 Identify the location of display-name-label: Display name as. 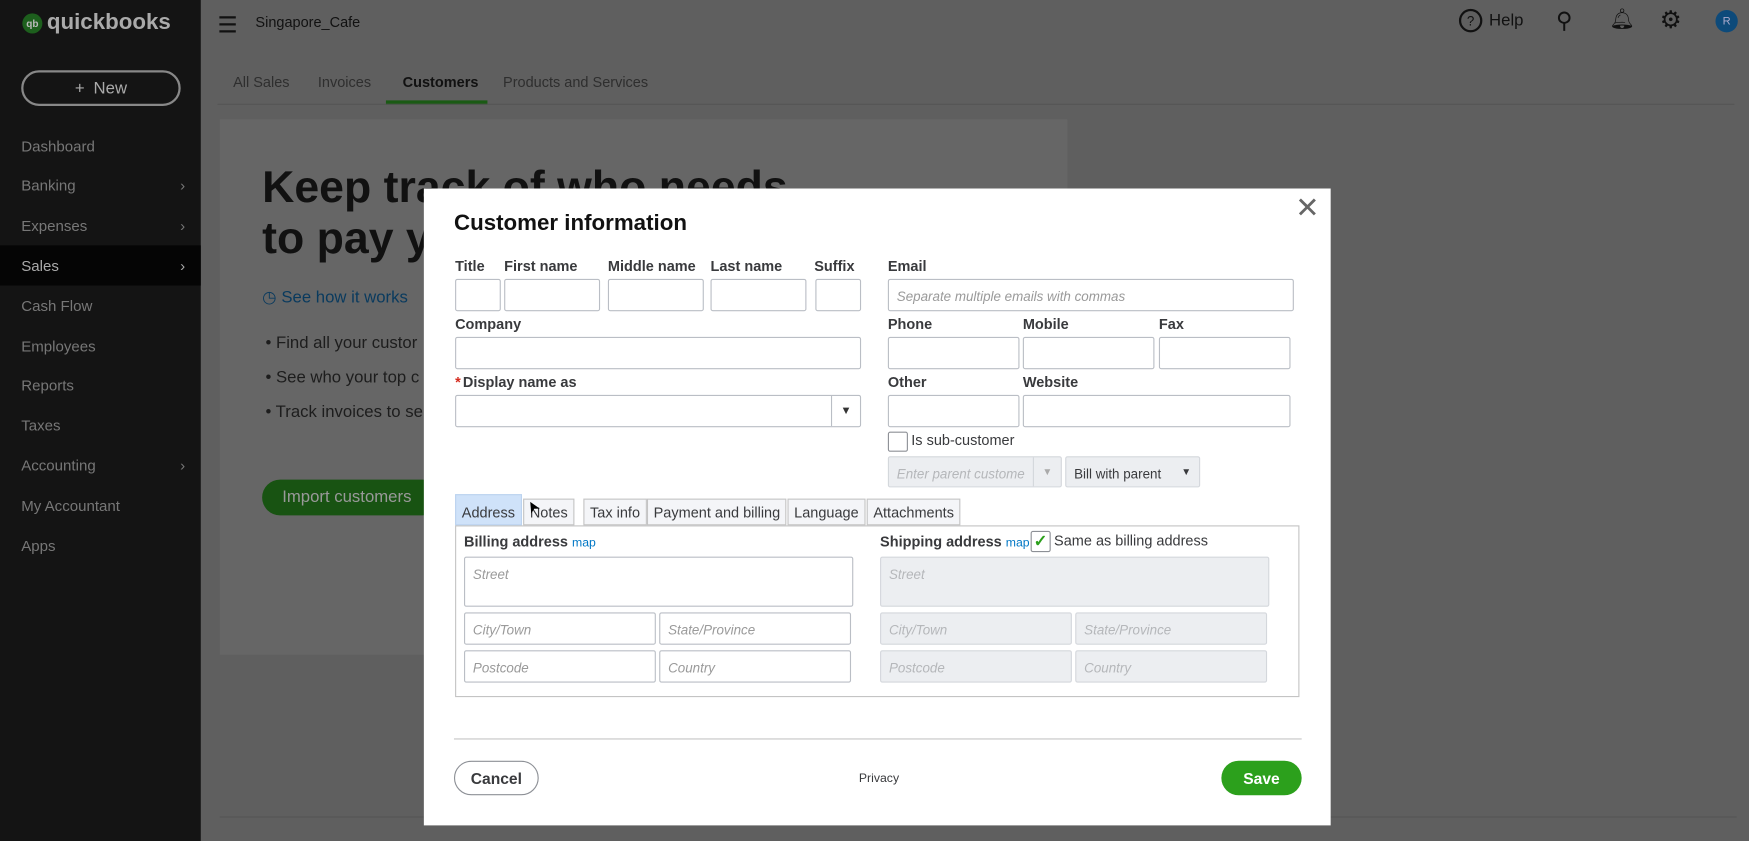
(519, 382).